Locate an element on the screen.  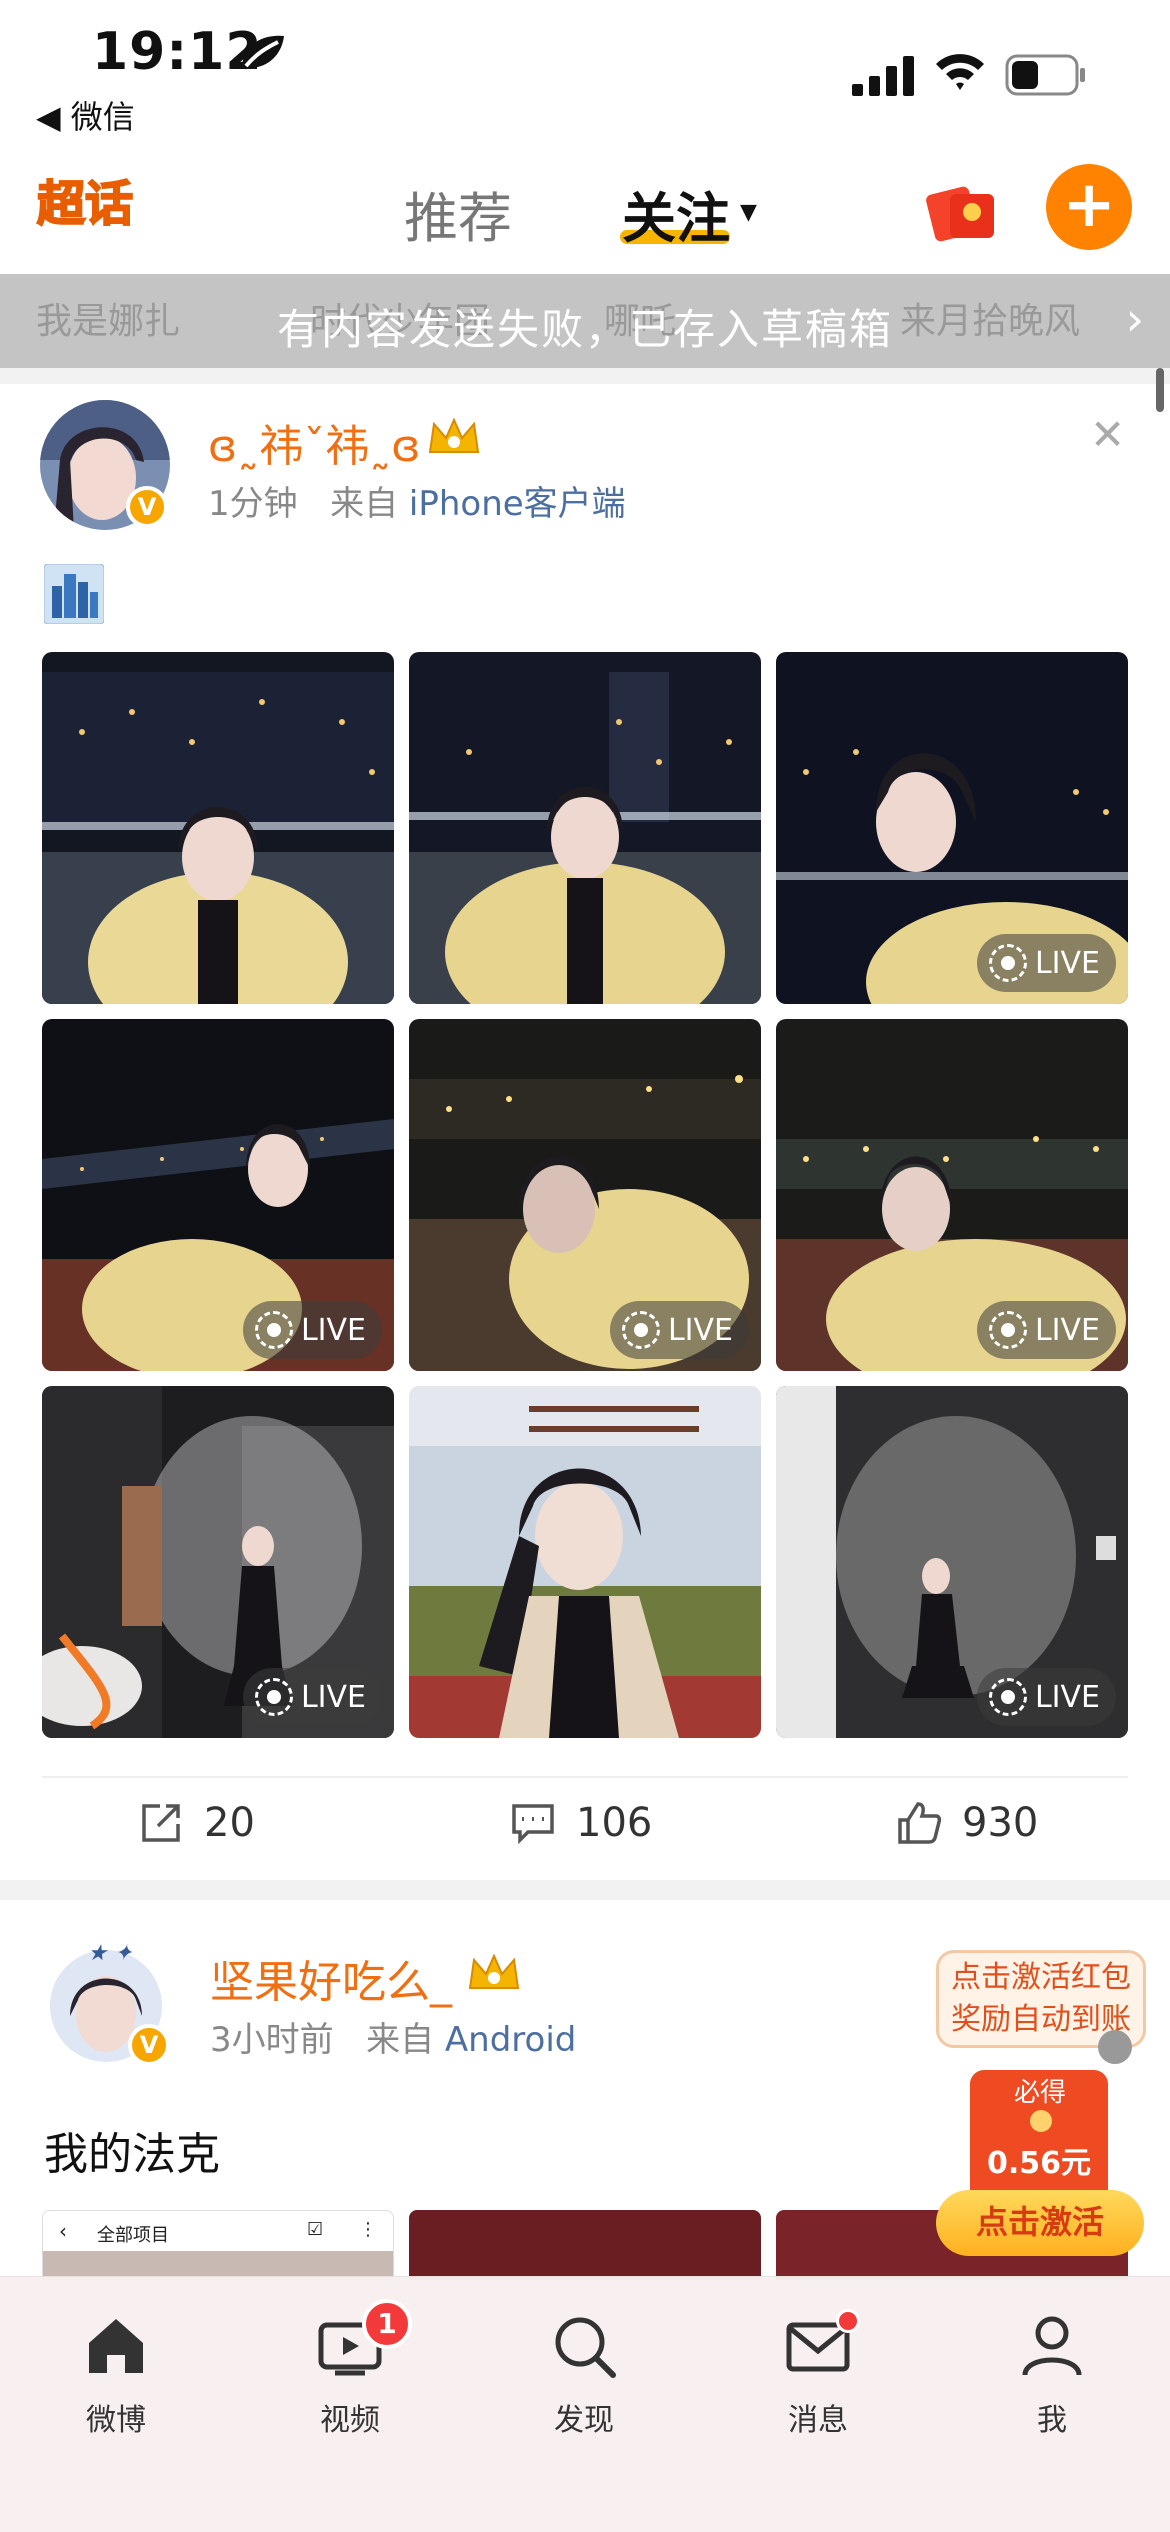
back-to-app-link: ◀ 微信 is located at coordinates (85, 115).